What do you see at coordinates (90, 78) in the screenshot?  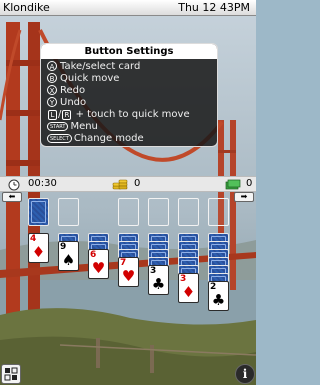 I see `row-label: Quick move` at bounding box center [90, 78].